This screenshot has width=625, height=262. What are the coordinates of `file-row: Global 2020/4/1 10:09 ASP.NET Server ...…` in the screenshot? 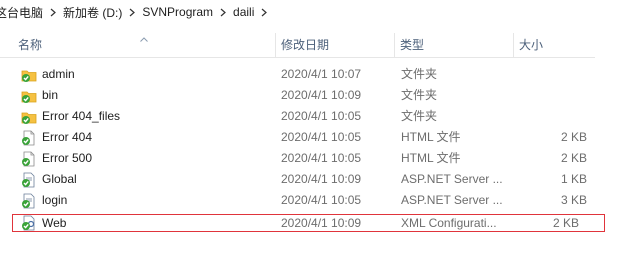 It's located at (312, 179).